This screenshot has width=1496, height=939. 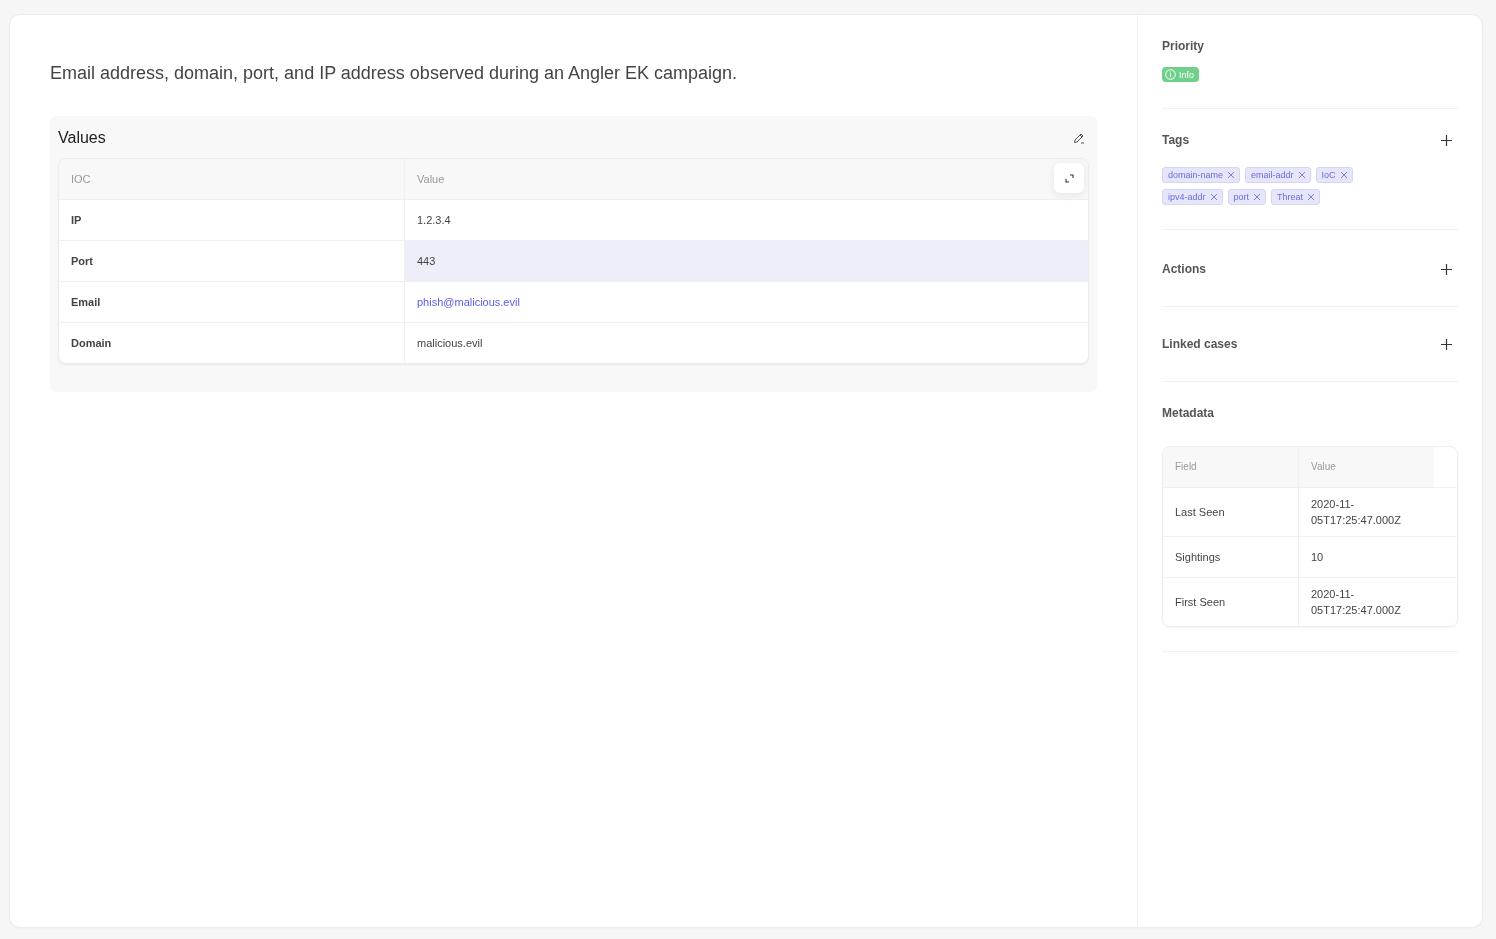 What do you see at coordinates (76, 220) in the screenshot?
I see `table-cell-text: IP` at bounding box center [76, 220].